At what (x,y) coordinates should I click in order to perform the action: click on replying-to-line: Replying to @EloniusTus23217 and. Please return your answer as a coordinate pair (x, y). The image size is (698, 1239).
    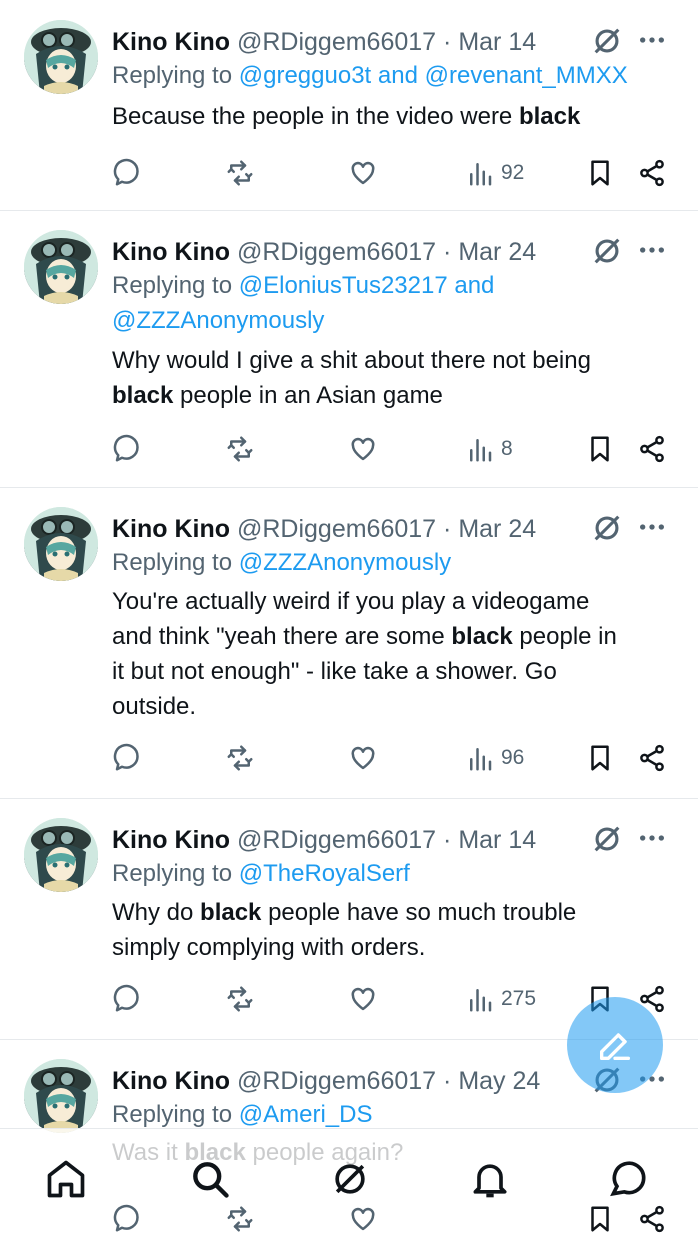
    Looking at the image, I should click on (392, 285).